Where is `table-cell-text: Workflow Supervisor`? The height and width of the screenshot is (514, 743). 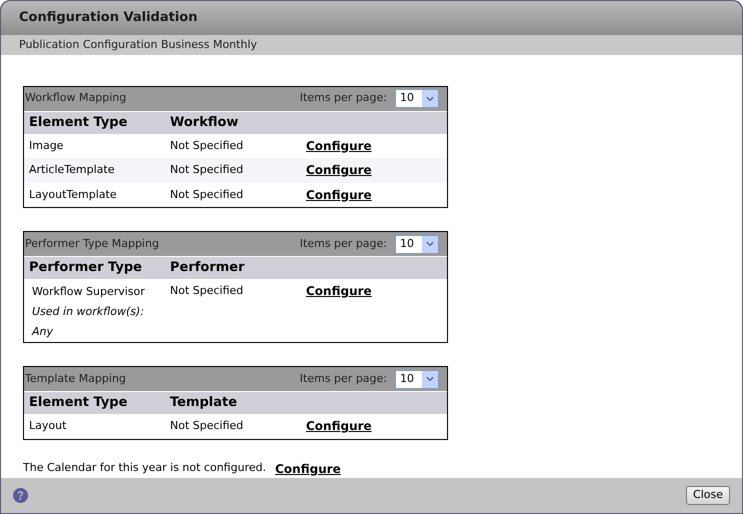
table-cell-text: Workflow Supervisor is located at coordinates (89, 292).